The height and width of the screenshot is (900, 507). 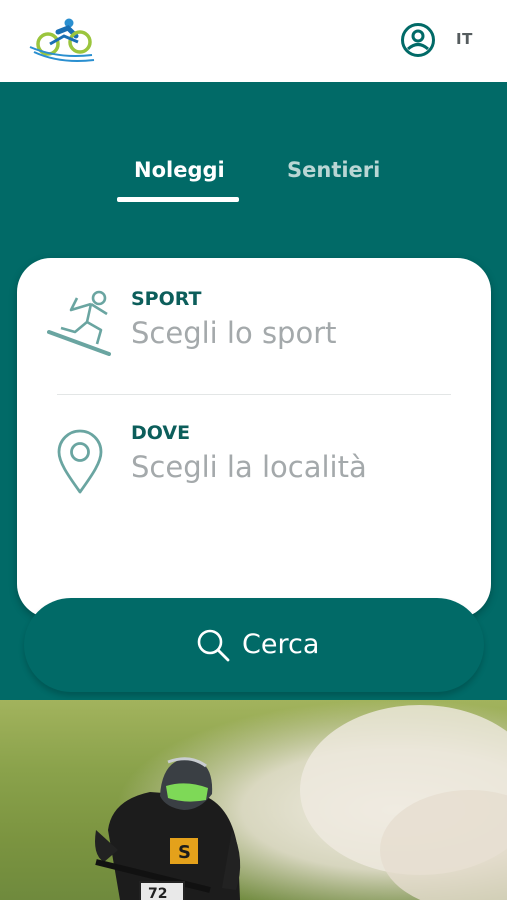 I want to click on search-button: Cerca, so click(x=254, y=645).